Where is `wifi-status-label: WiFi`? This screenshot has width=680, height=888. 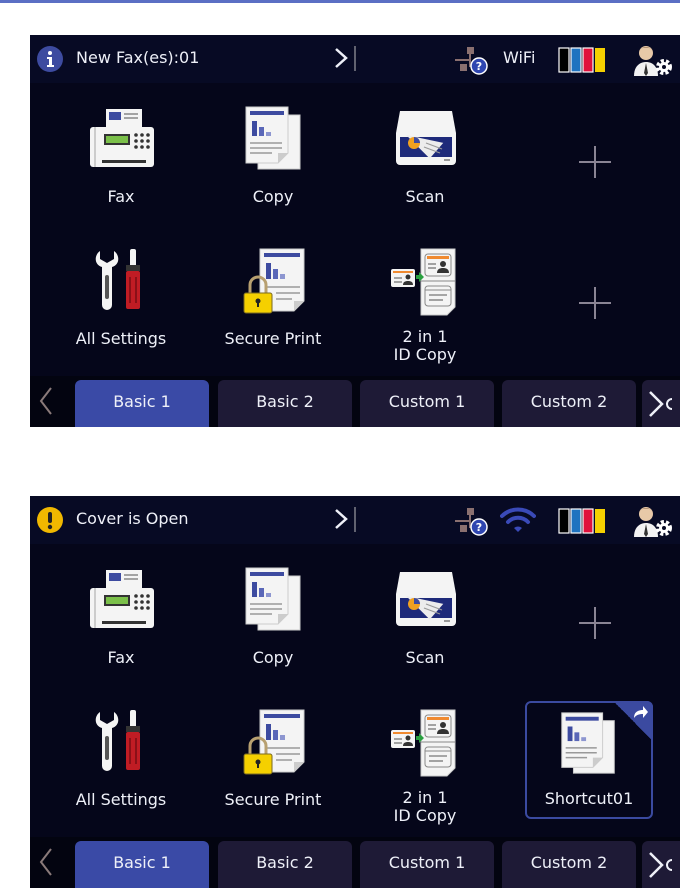
wifi-status-label: WiFi is located at coordinates (519, 57).